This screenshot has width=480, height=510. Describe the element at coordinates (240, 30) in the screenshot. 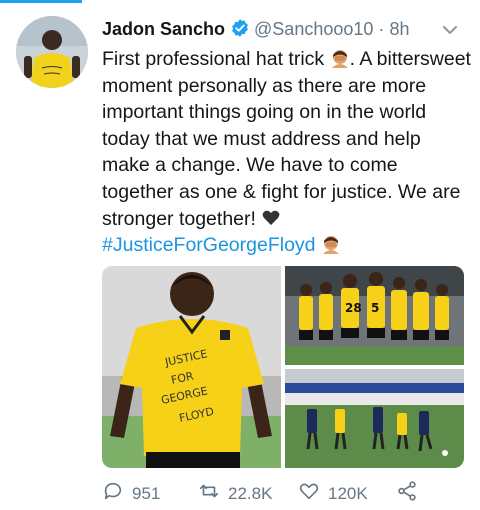

I see `verified-badge-icon` at that location.